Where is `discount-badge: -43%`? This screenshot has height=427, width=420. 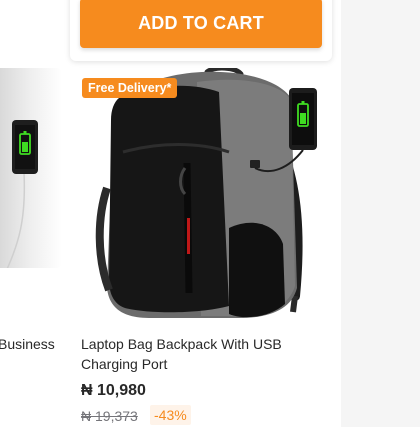 discount-badge: -43% is located at coordinates (170, 415).